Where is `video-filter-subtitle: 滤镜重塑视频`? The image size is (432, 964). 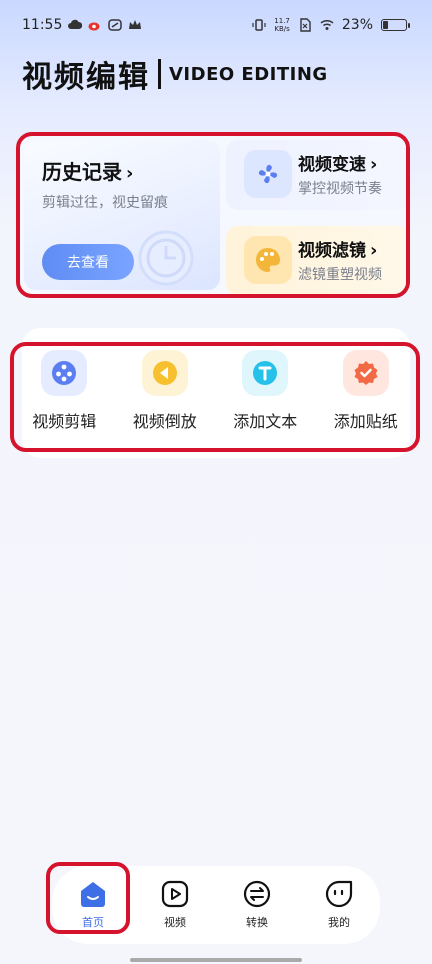
video-filter-subtitle: 滤镜重塑视频 is located at coordinates (340, 275).